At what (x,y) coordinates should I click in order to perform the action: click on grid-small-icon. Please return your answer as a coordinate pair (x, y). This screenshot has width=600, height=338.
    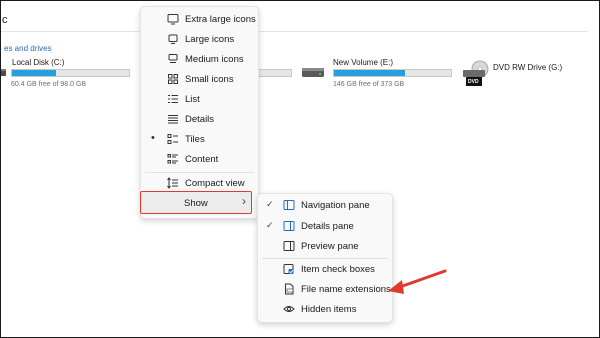
    Looking at the image, I should click on (173, 79).